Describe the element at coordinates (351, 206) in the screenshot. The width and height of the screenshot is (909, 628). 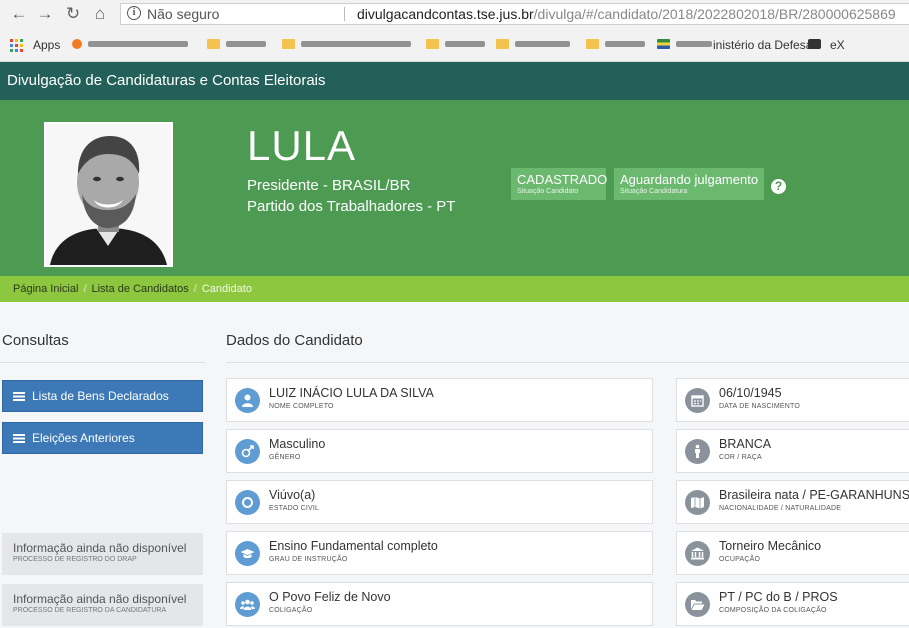
I see `candidate-party: Partido dos Trabalhadores - PT` at that location.